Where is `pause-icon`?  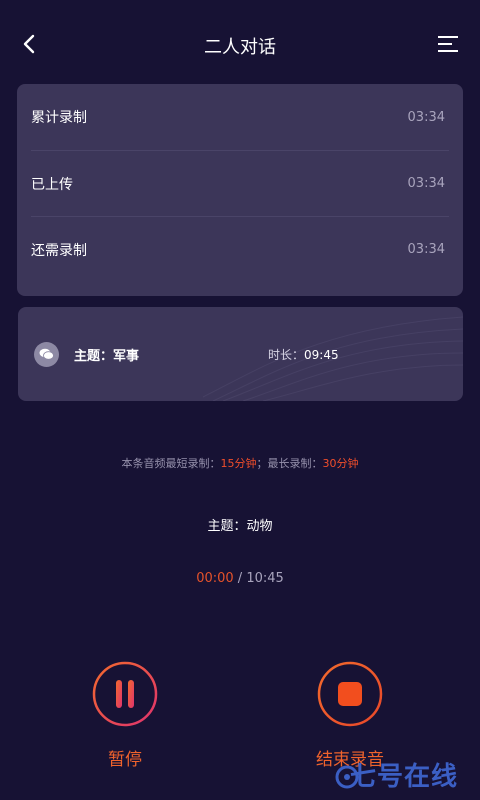
pause-icon is located at coordinates (125, 694).